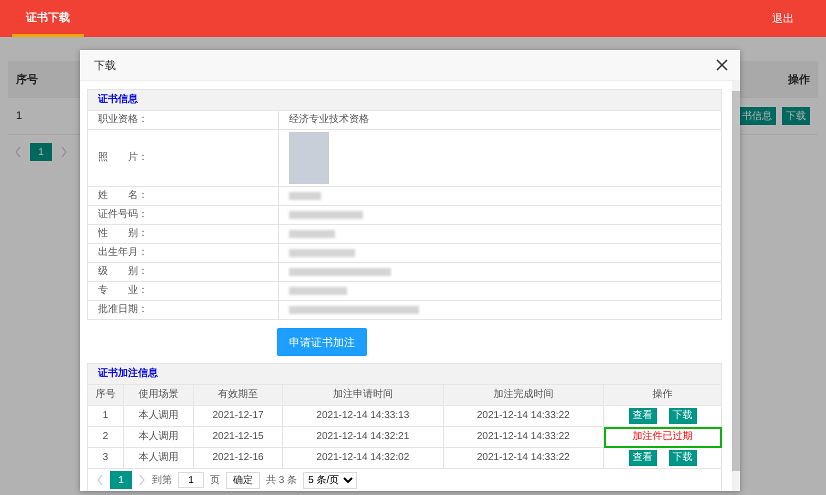  Describe the element at coordinates (282, 480) in the screenshot. I see `total-count: 共 3 条` at that location.